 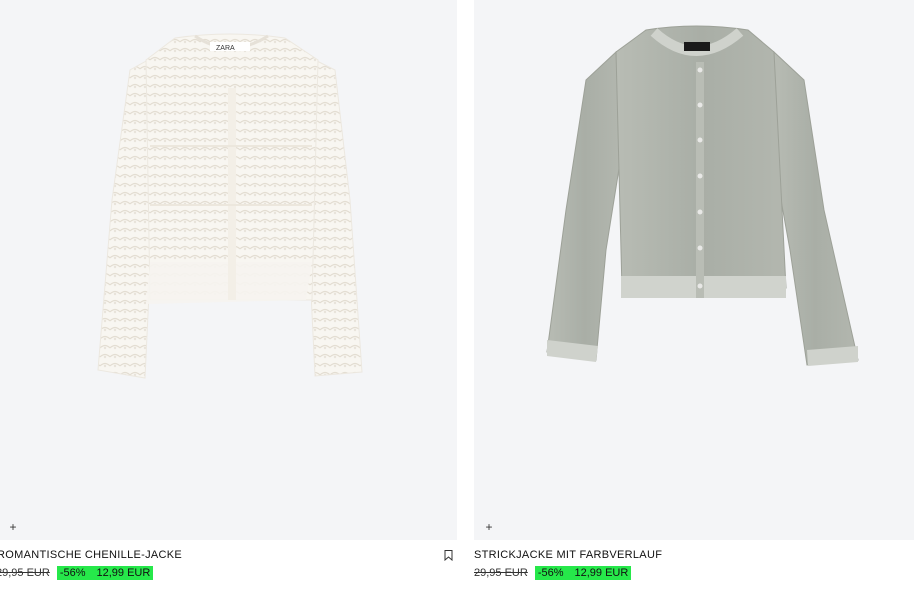 I want to click on product-name: ROMANTISCHE CHENILLE-JACKE, so click(x=91, y=555).